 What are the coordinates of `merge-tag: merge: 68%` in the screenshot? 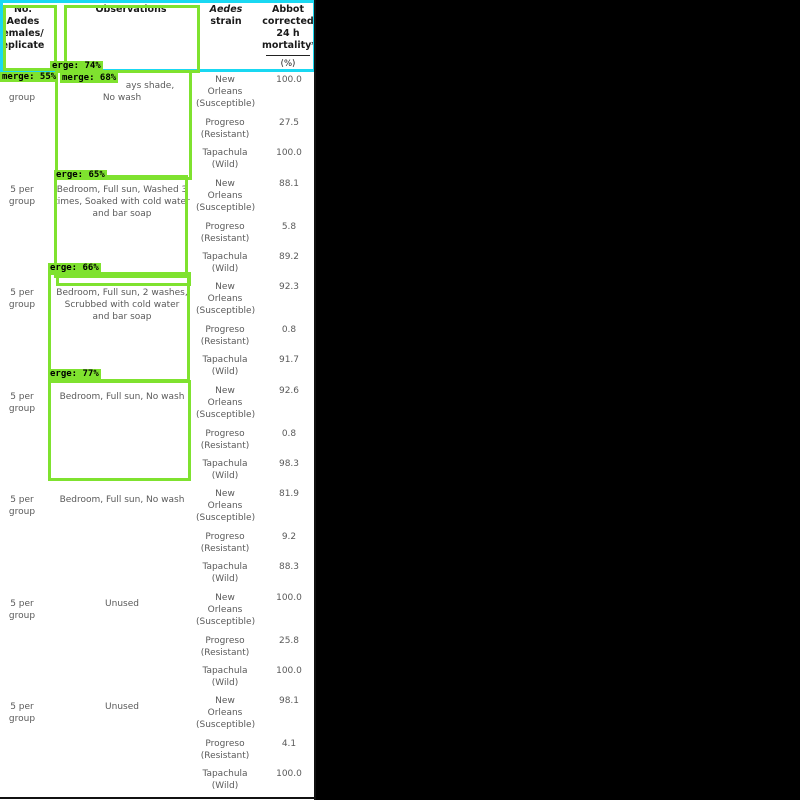 It's located at (89, 78).